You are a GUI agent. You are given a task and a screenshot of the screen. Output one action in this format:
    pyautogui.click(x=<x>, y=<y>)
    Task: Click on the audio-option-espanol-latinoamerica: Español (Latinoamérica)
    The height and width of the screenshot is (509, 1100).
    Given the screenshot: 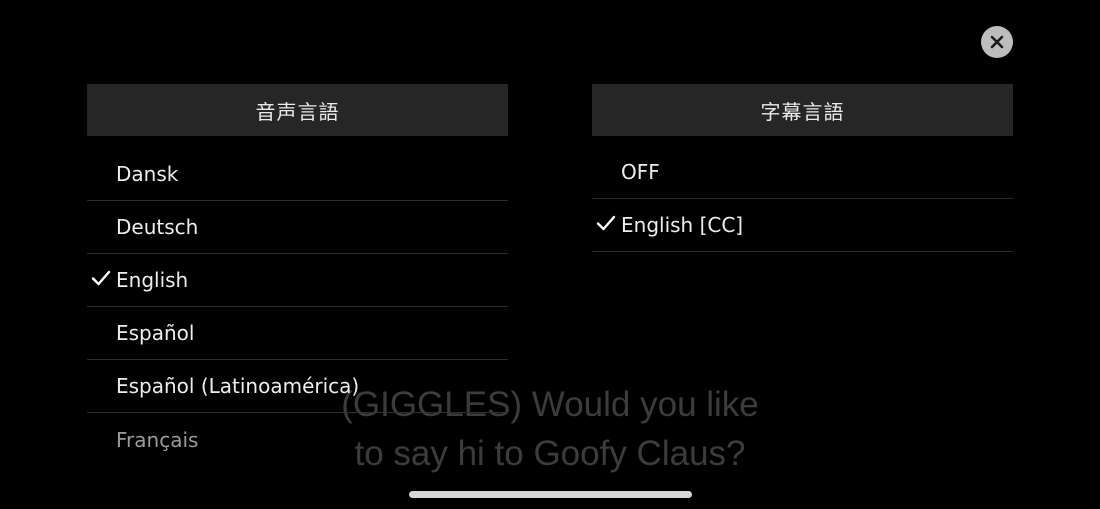 What is the action you would take?
    pyautogui.click(x=297, y=386)
    